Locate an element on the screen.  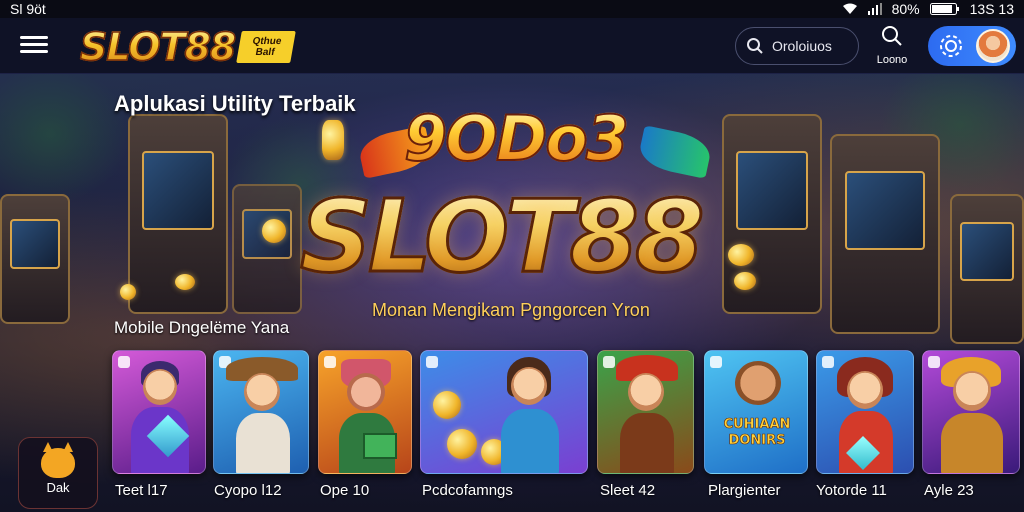
status-clock: 13S 13 is located at coordinates (991, 9).